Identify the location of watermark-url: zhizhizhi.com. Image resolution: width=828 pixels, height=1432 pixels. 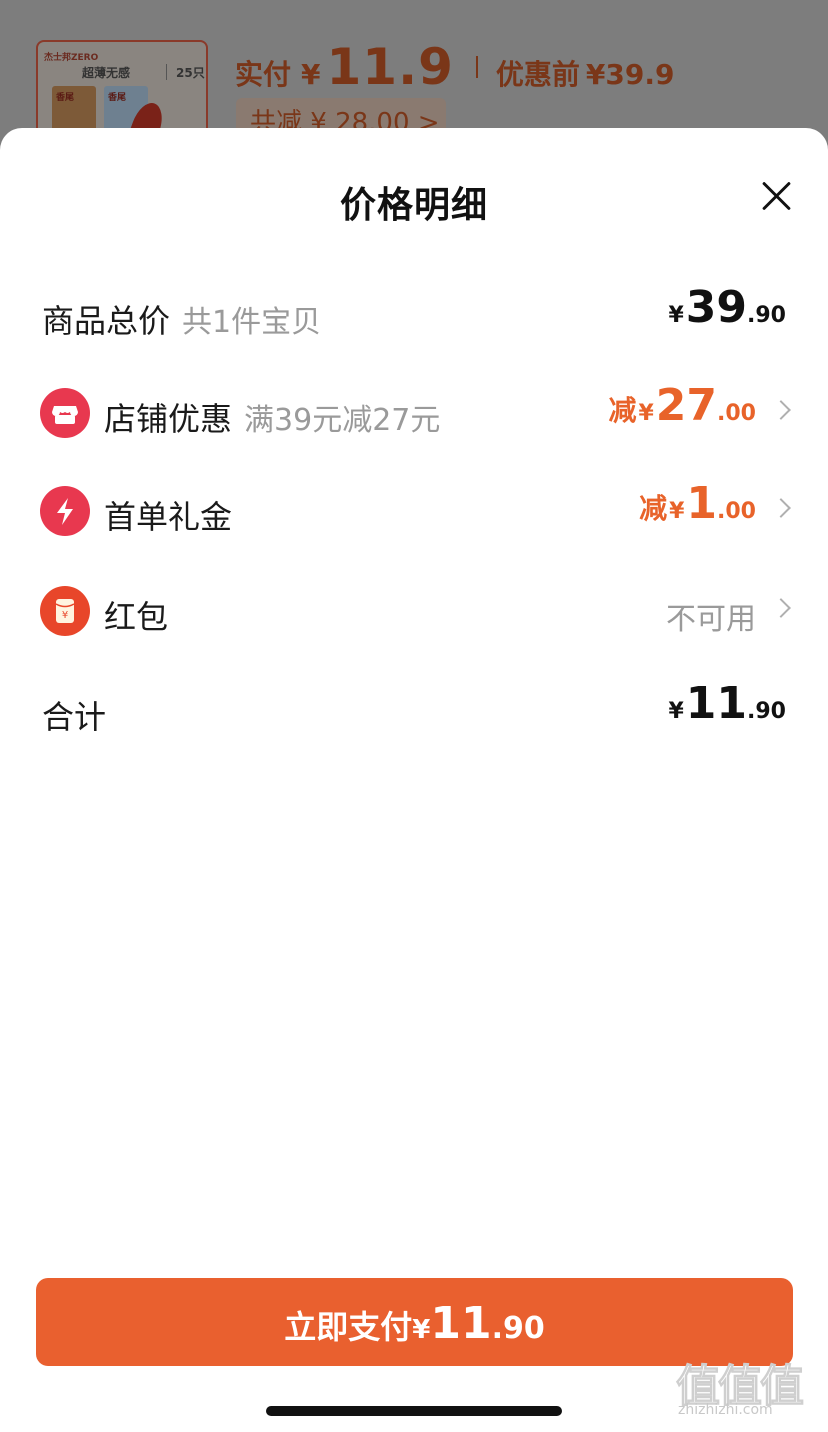
(725, 1410).